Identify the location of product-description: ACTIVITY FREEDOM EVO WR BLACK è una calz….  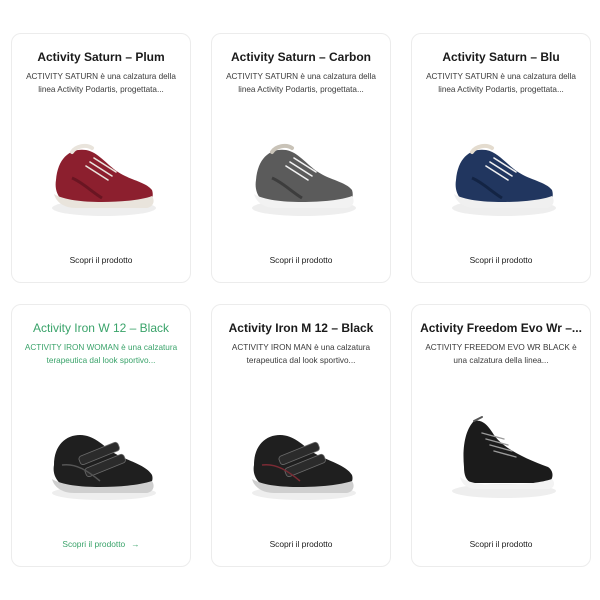
(501, 354).